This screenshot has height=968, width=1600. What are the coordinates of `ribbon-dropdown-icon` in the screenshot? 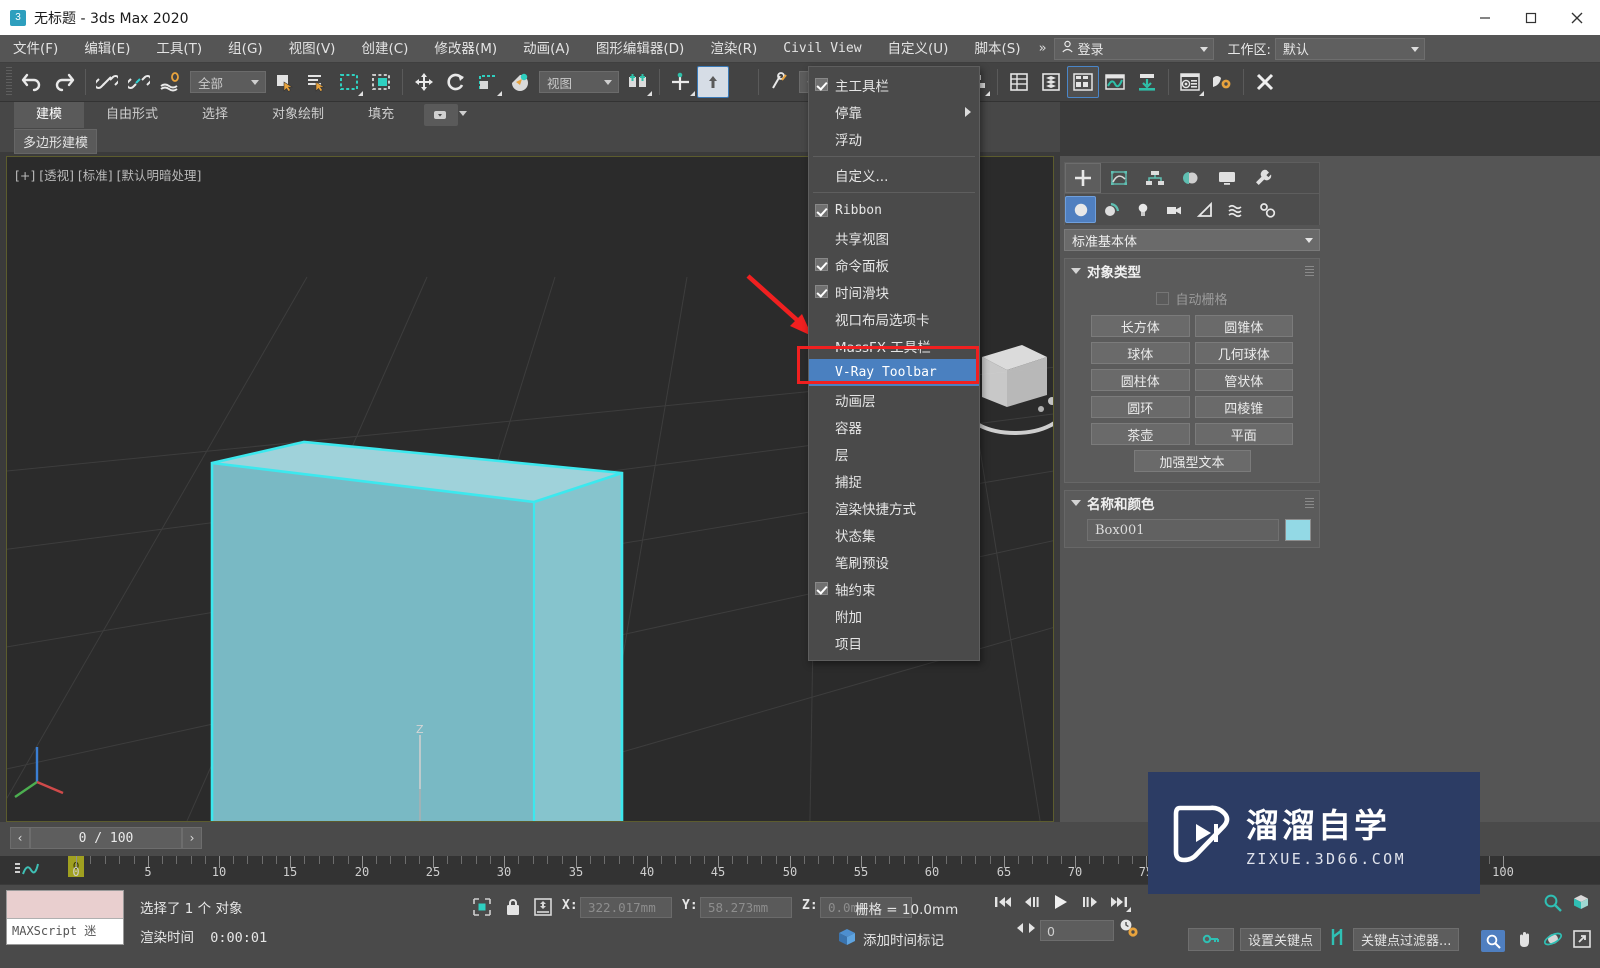 It's located at (446, 115).